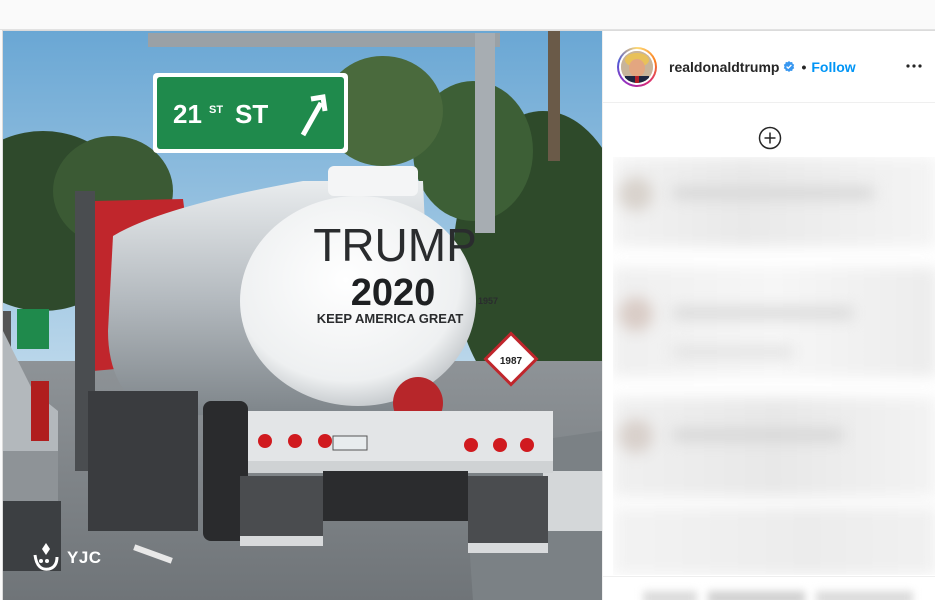 The height and width of the screenshot is (600, 935). What do you see at coordinates (395, 245) in the screenshot?
I see `tank-line-1: TRUMP` at bounding box center [395, 245].